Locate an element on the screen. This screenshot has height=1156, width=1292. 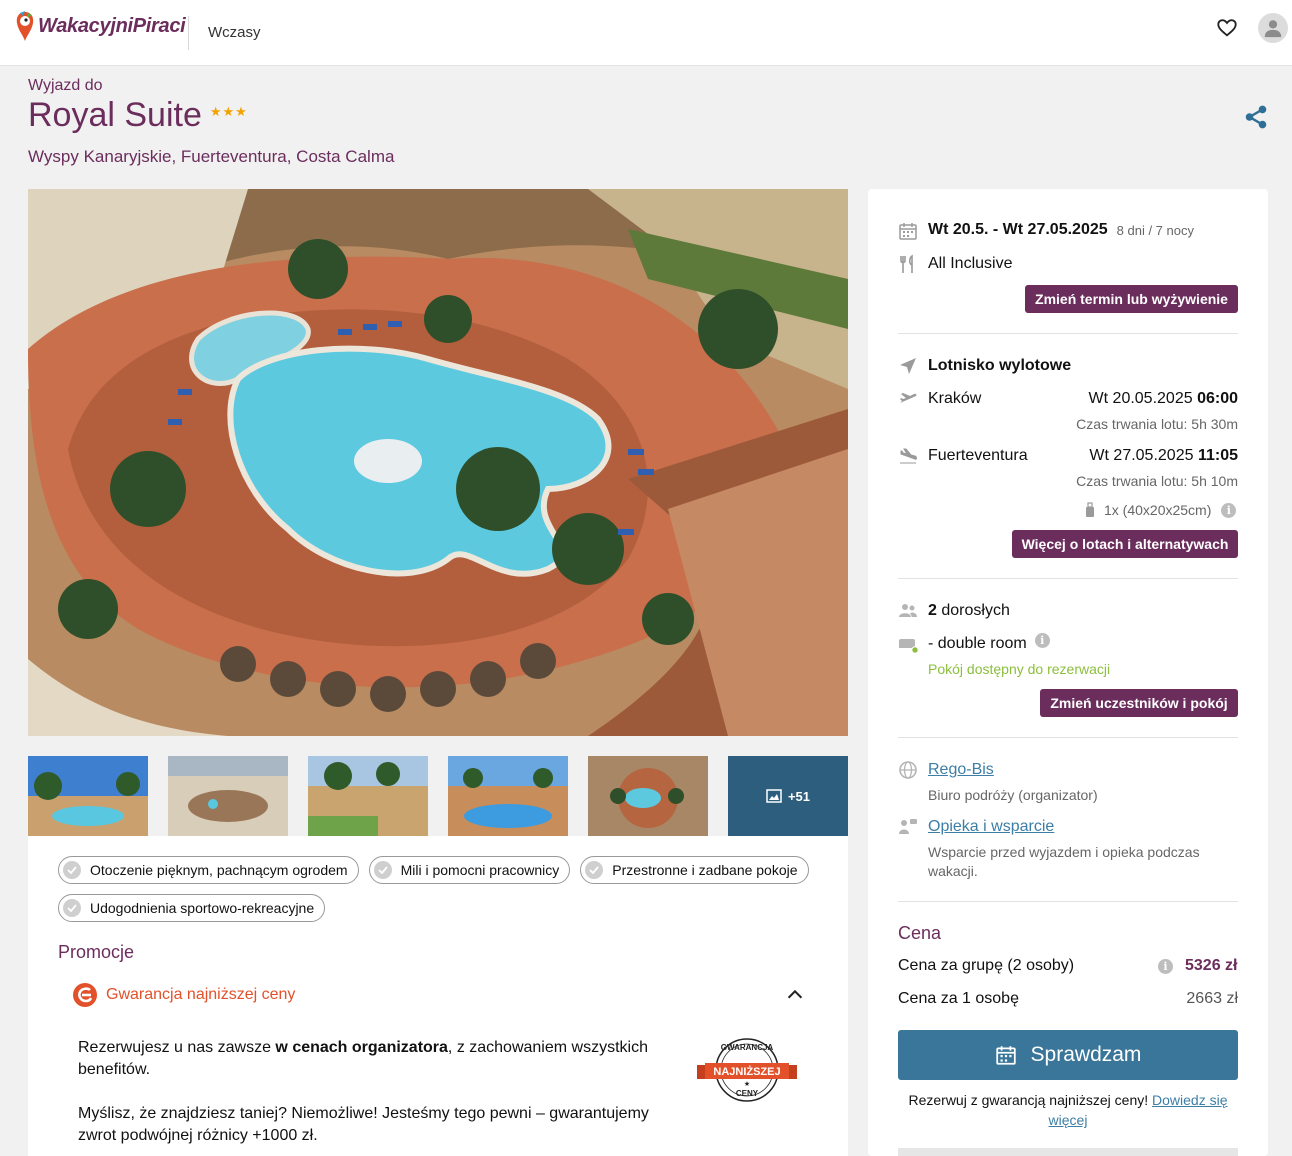
promo-text-strong: w cenach organizatora is located at coordinates (361, 1047).